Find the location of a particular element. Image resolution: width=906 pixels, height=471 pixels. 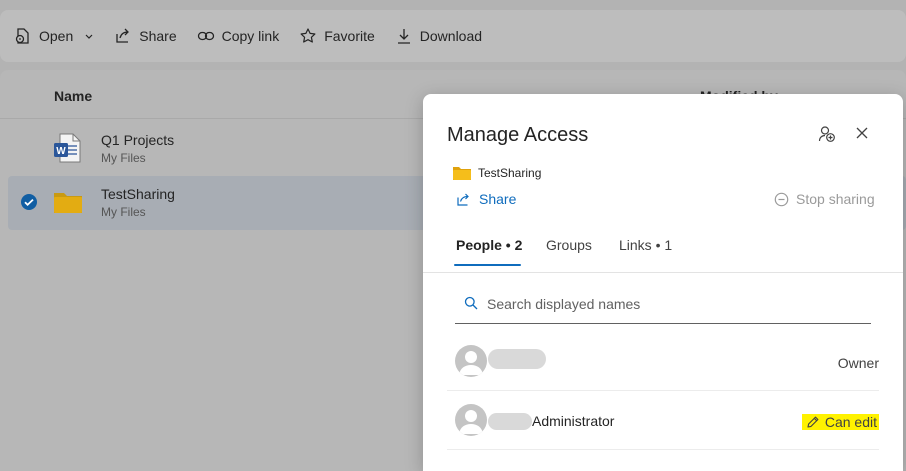

divider is located at coordinates (663, 272).